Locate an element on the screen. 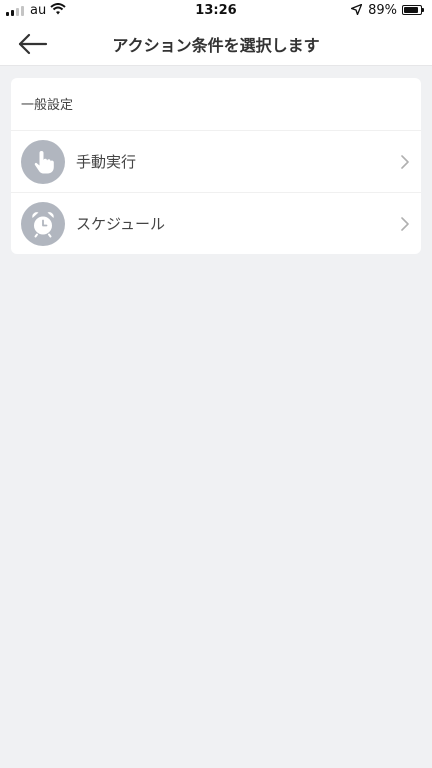 The width and height of the screenshot is (432, 768). alarm-clock-icon is located at coordinates (43, 225).